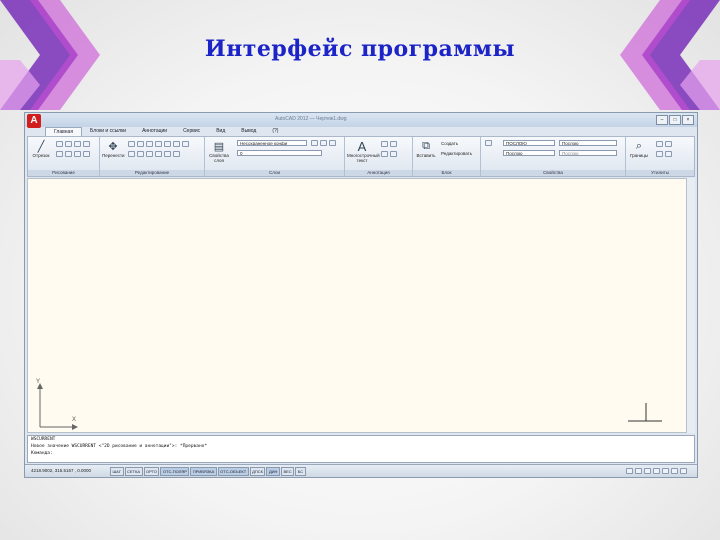 This screenshot has height=540, width=720. What do you see at coordinates (488, 143) in the screenshot?
I see `match-properties-icon` at bounding box center [488, 143].